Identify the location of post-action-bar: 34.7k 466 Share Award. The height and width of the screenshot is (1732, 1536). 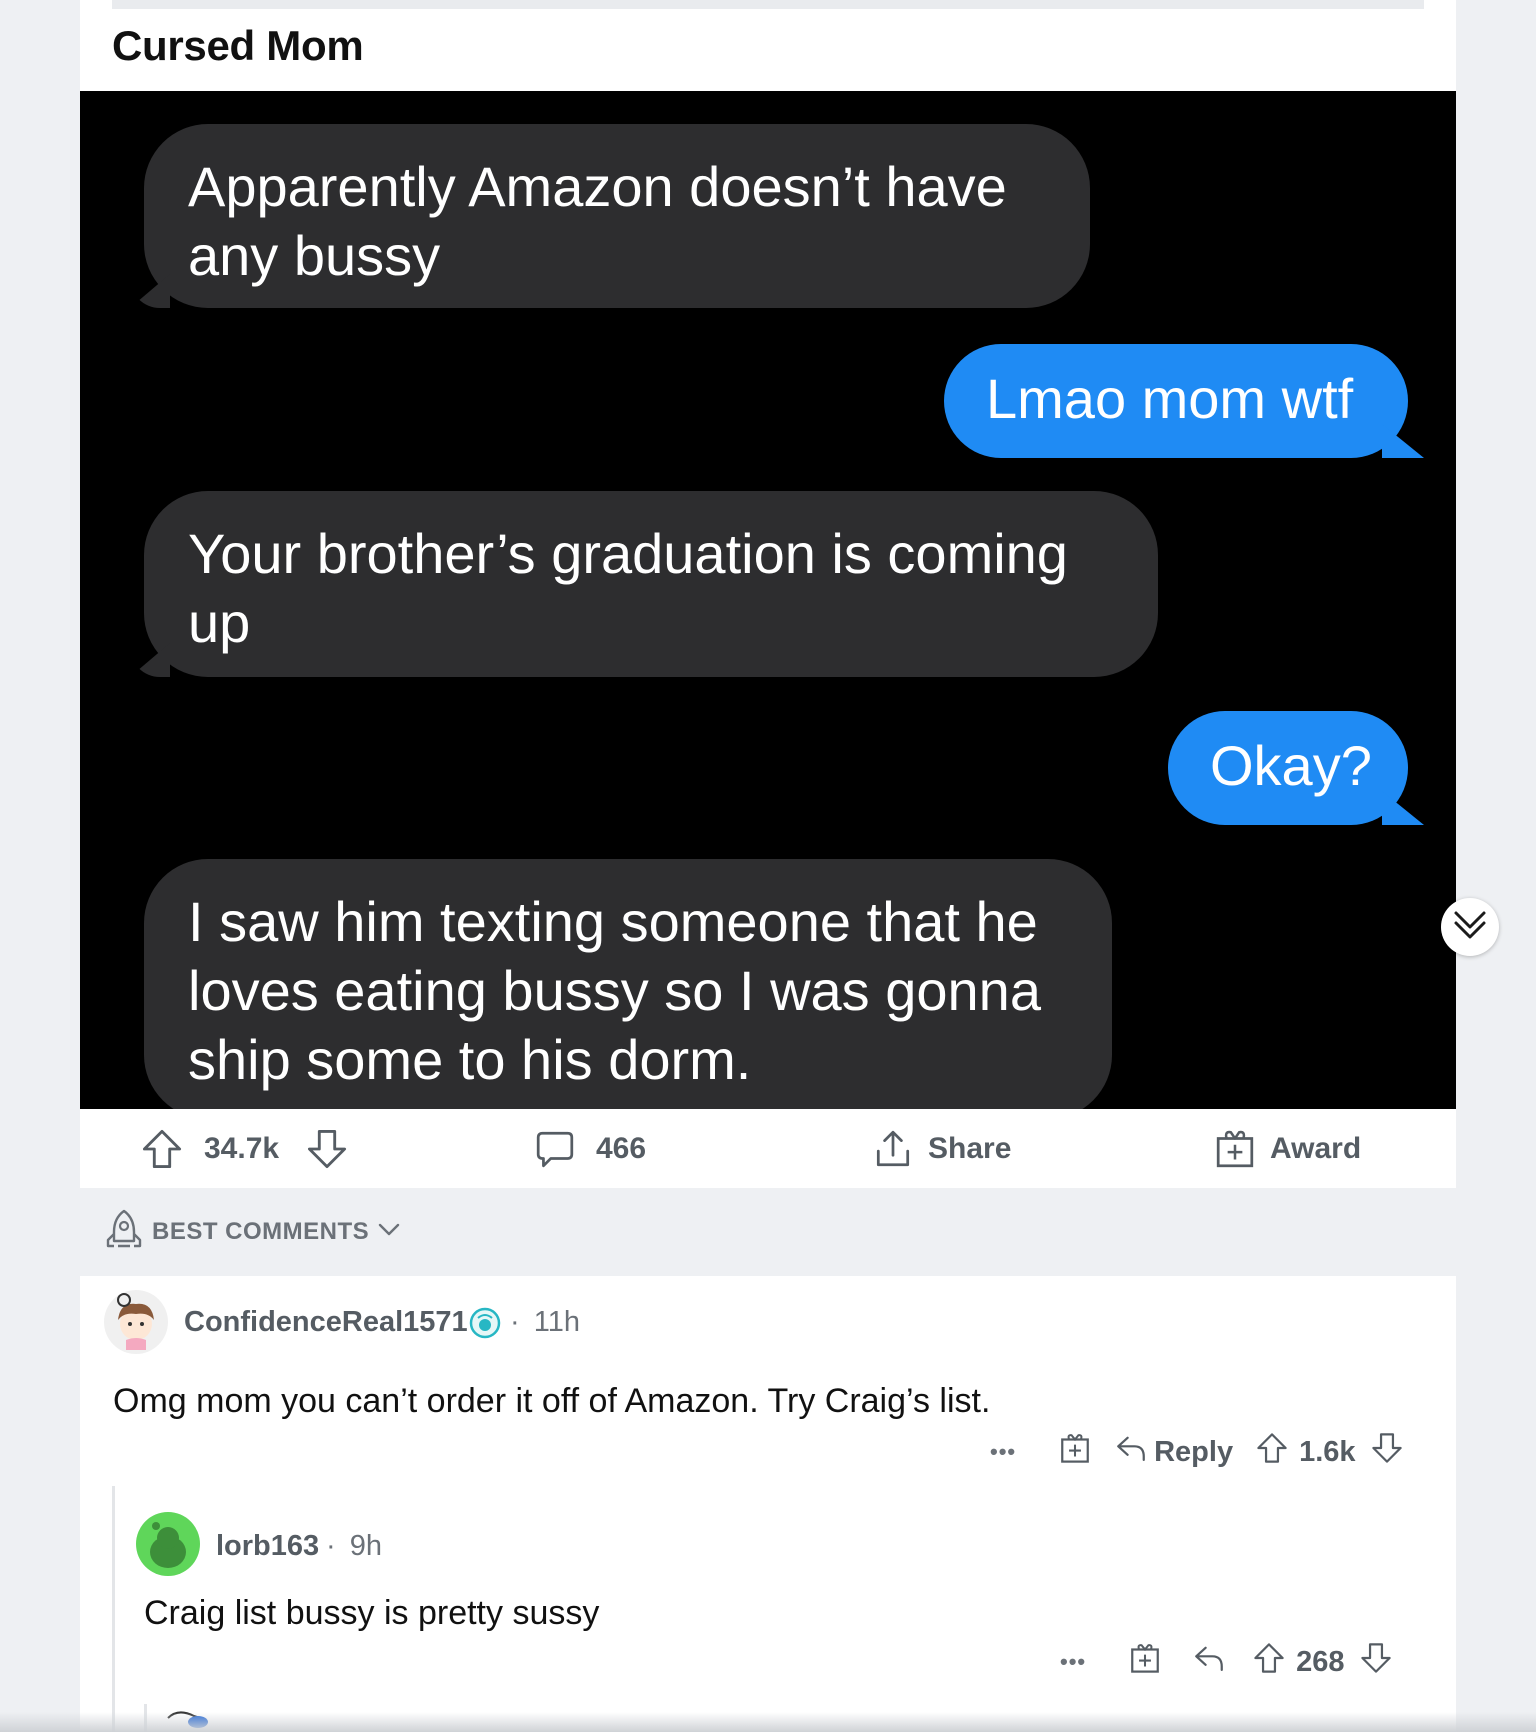
(768, 1148).